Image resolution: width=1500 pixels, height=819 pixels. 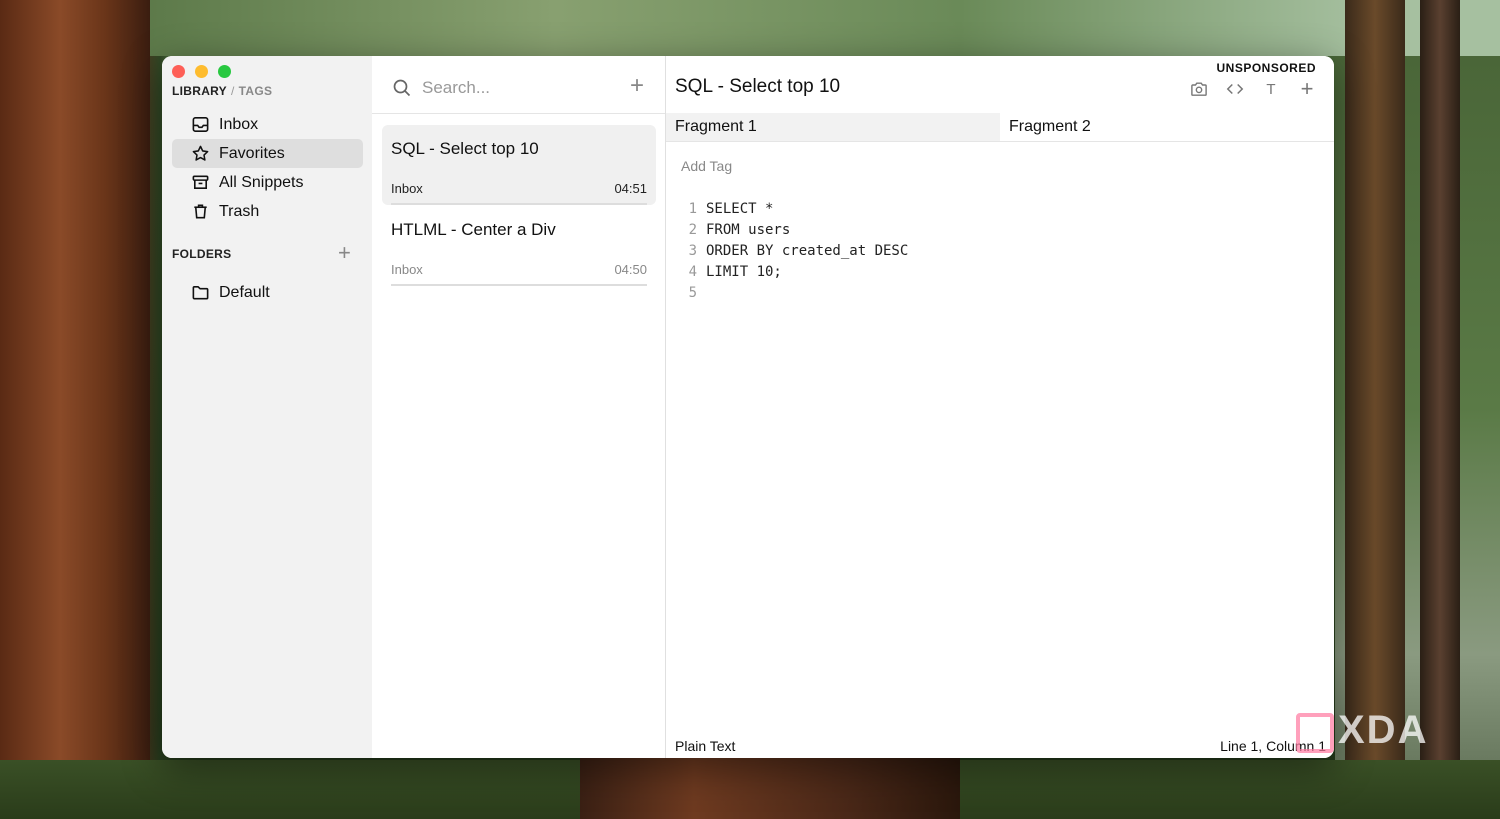 What do you see at coordinates (1315, 733) in the screenshot?
I see `xda-logo-mark` at bounding box center [1315, 733].